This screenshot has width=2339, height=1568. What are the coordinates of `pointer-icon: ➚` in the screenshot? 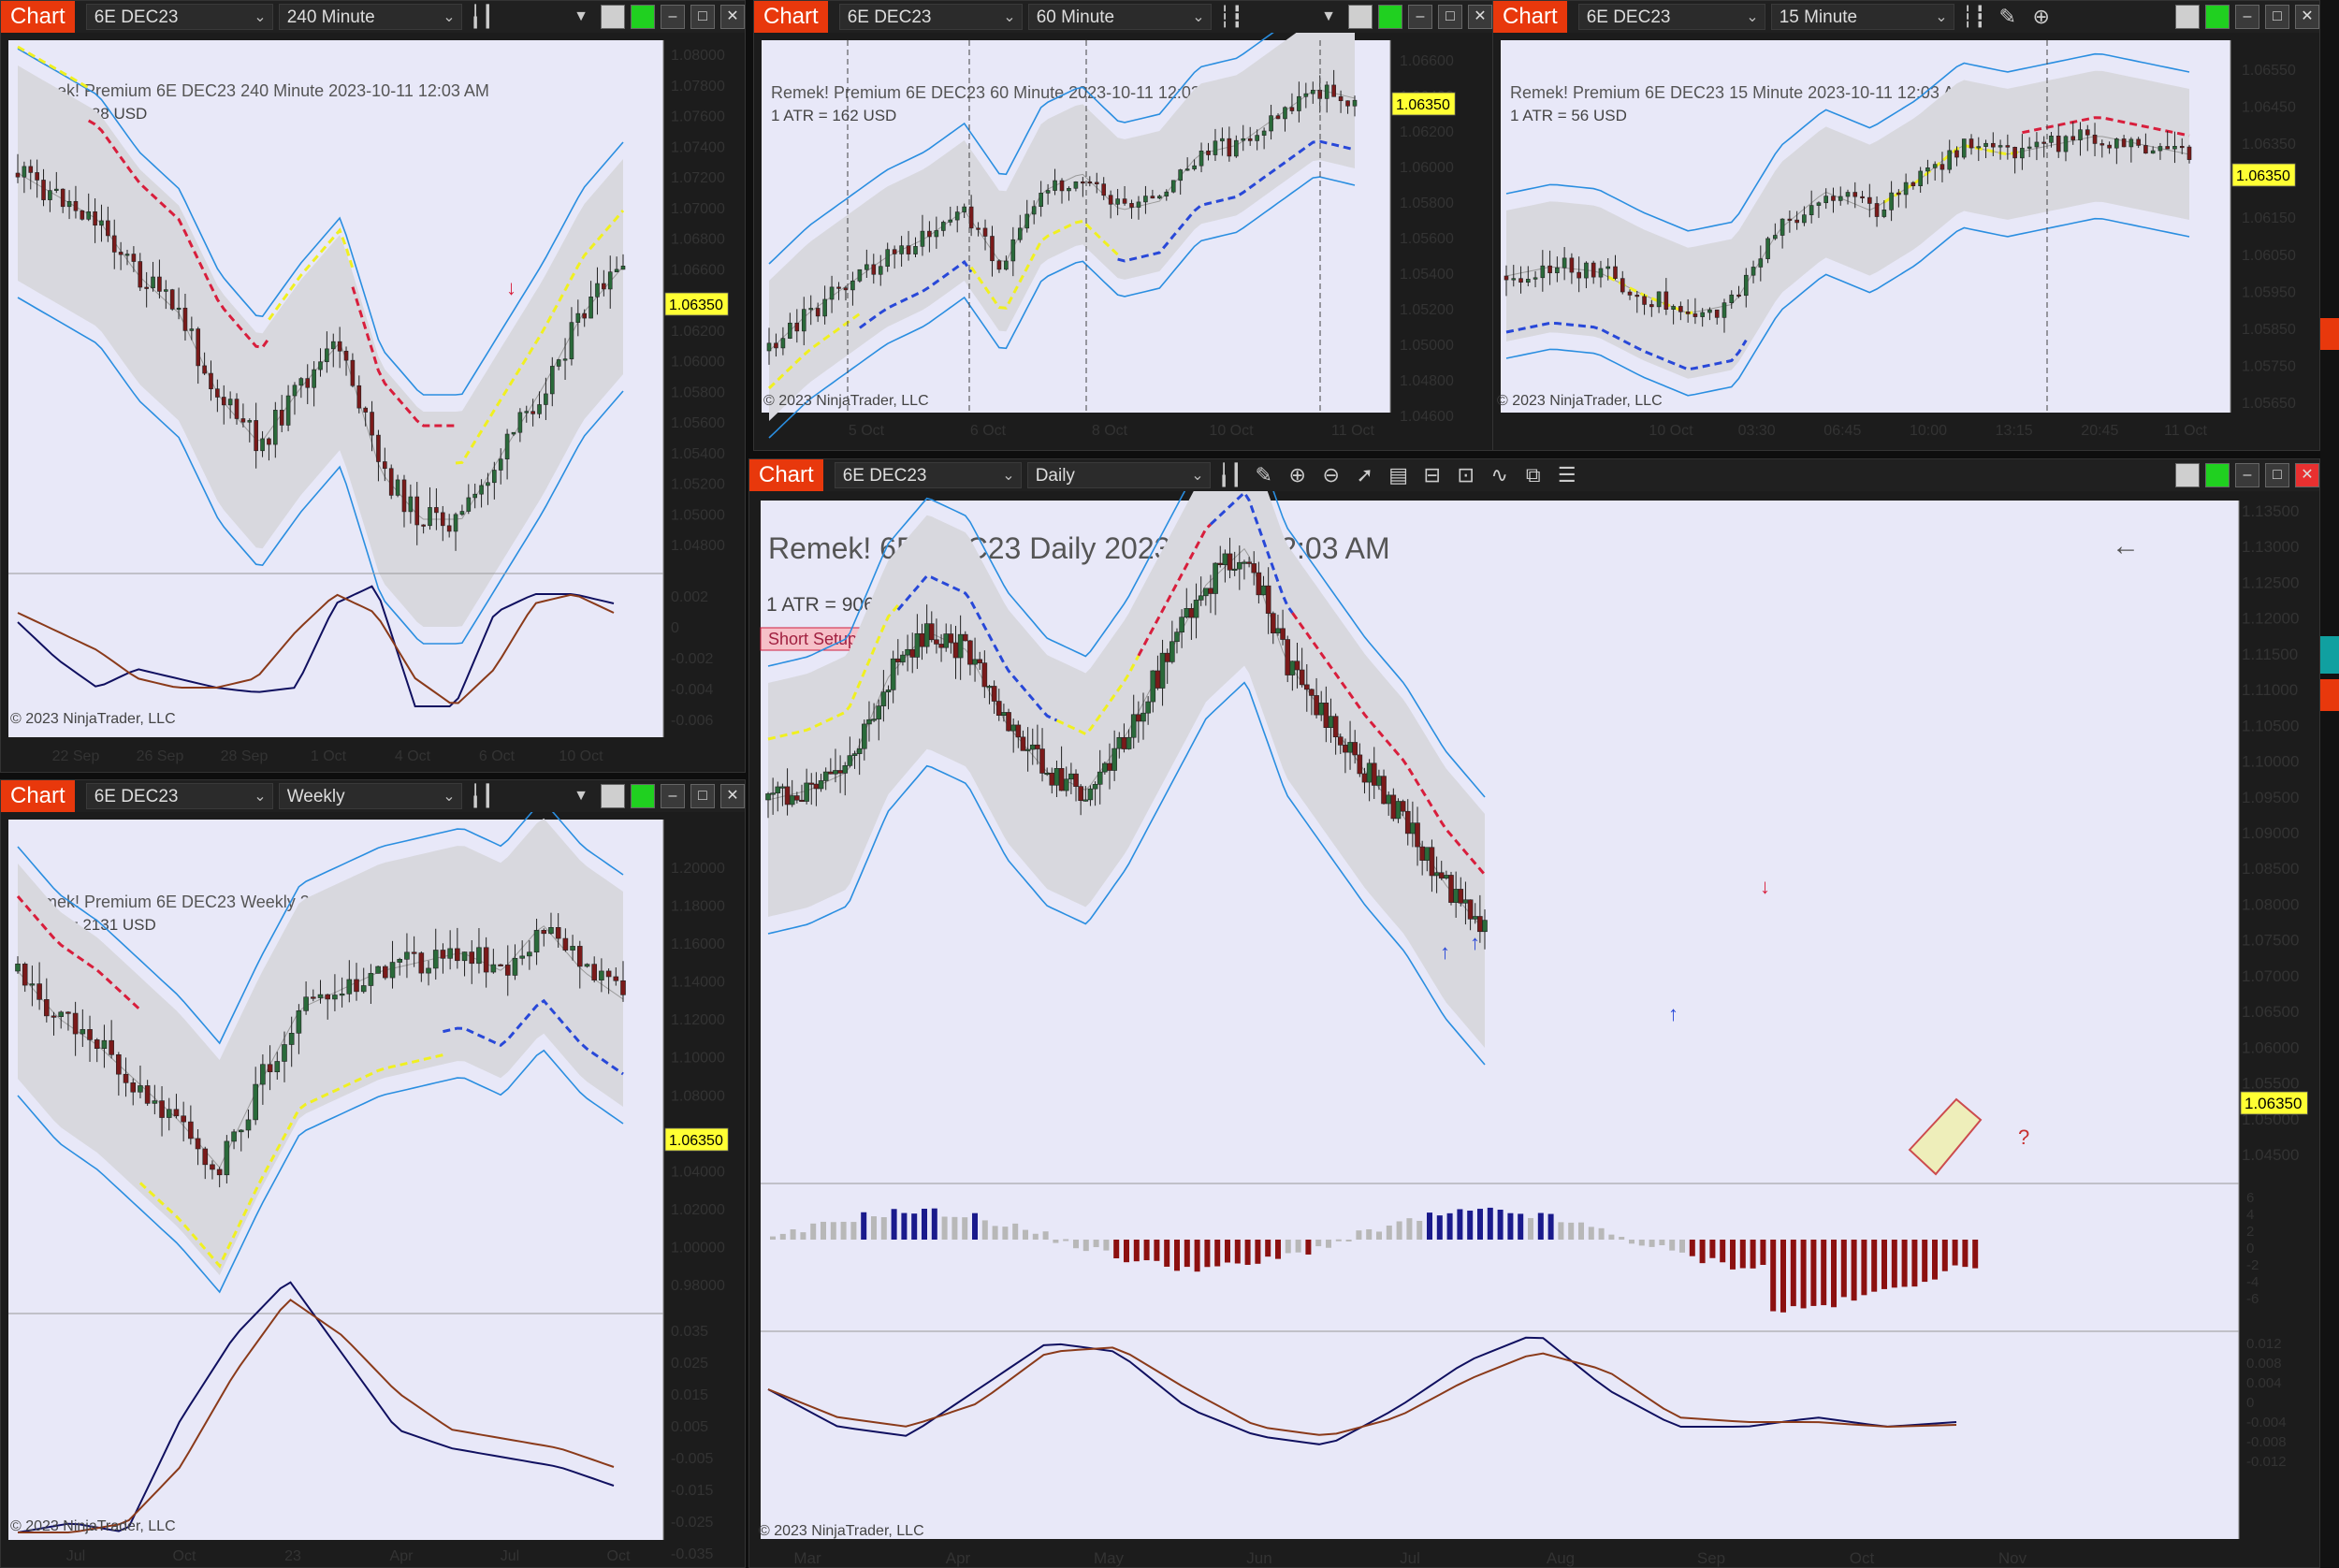 It's located at (1365, 475).